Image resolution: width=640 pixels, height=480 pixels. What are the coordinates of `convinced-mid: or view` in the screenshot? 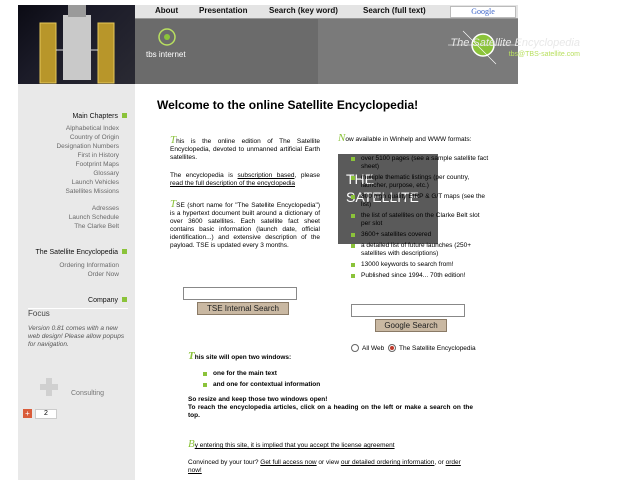 It's located at (328, 462).